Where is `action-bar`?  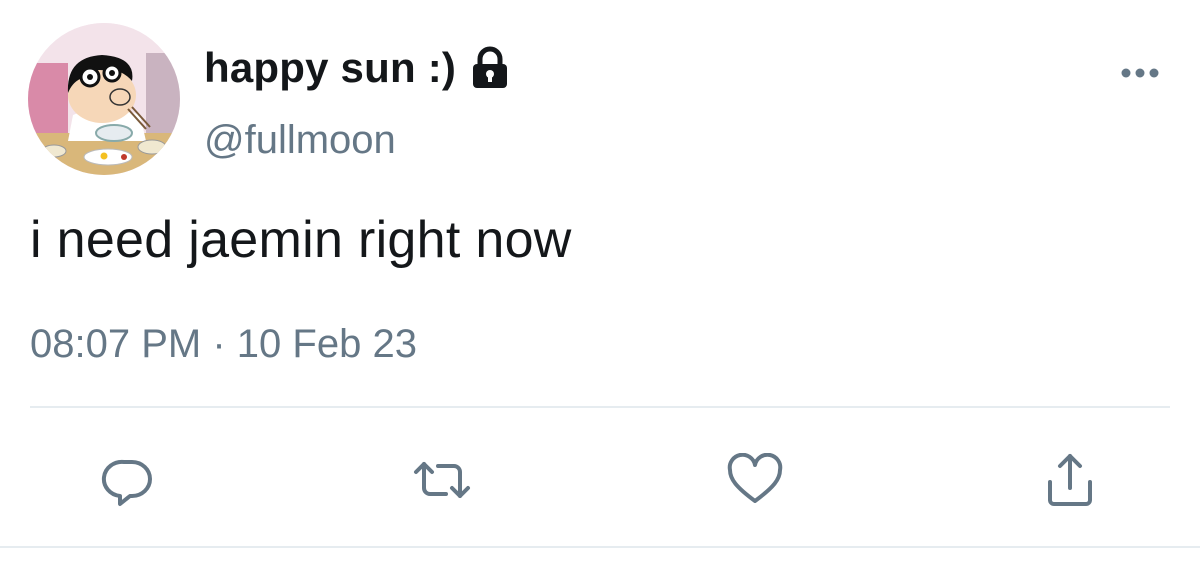
action-bar is located at coordinates (600, 480).